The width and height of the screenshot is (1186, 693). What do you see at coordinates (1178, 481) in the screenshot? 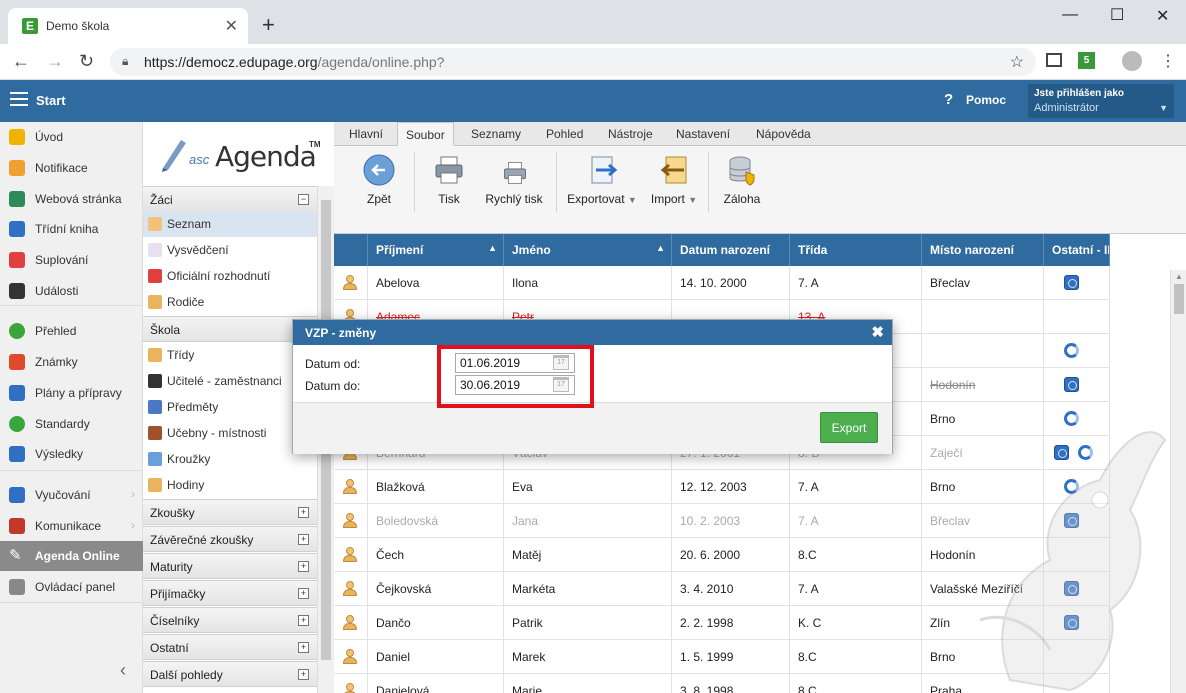
I see `grid-scrollbar: ▲` at bounding box center [1178, 481].